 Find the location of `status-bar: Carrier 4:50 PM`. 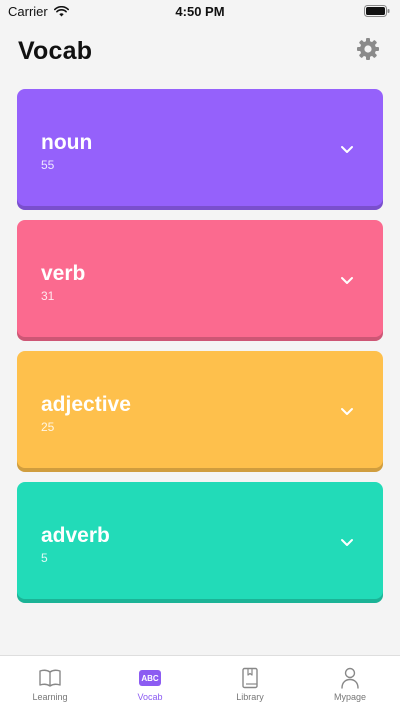

status-bar: Carrier 4:50 PM is located at coordinates (200, 11).